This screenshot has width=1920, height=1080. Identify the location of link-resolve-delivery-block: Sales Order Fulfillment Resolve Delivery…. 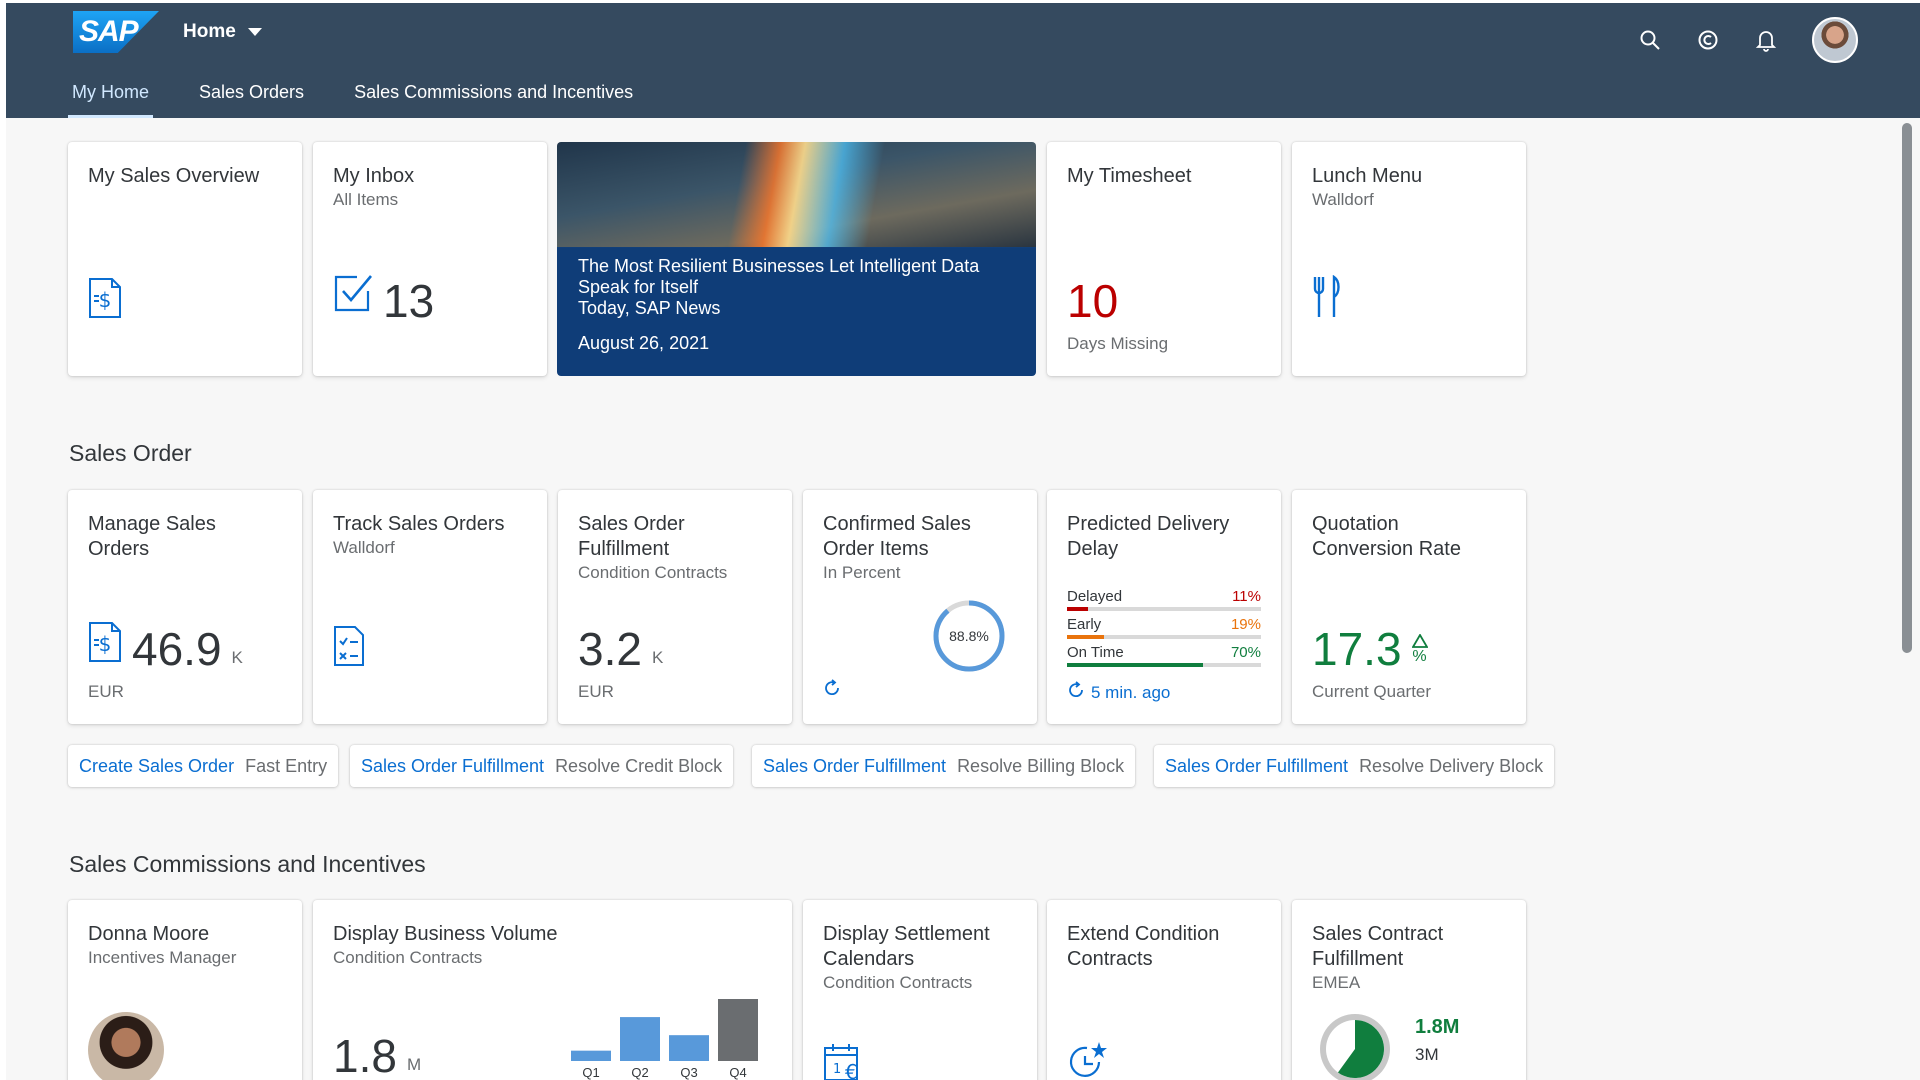
(1354, 766).